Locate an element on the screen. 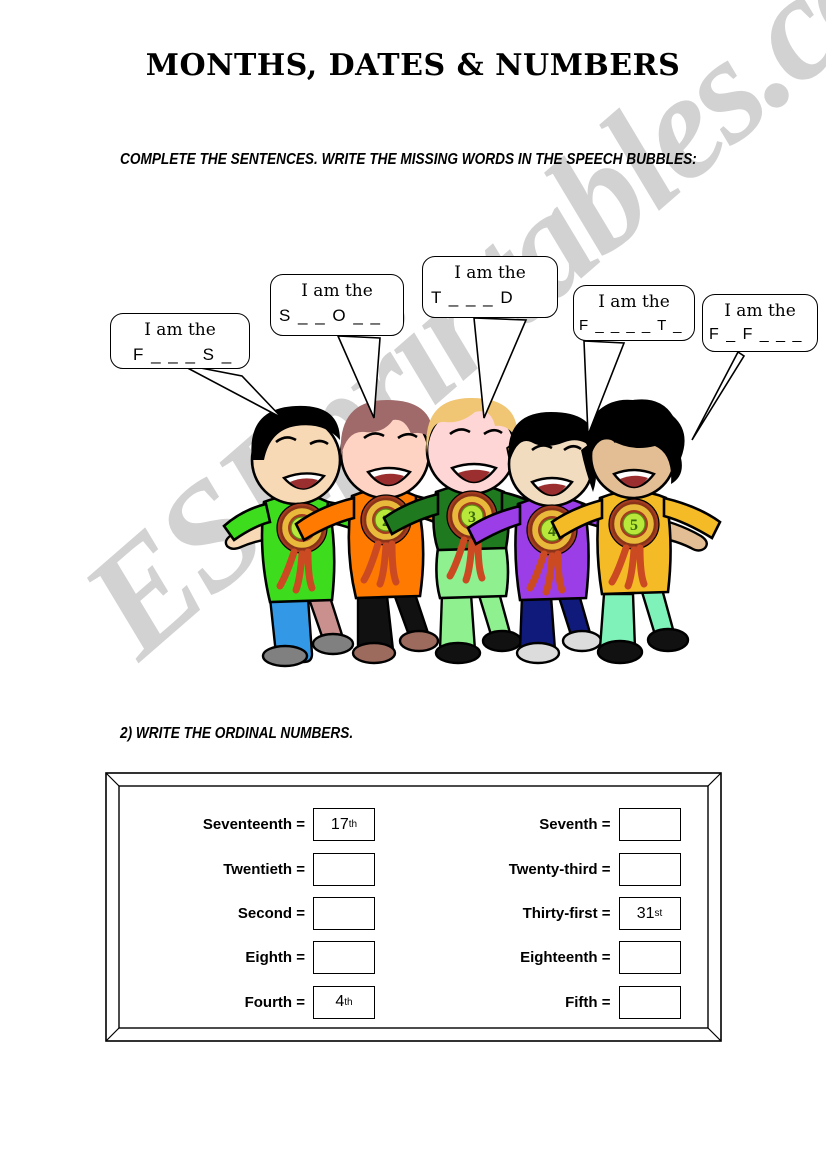  ordinal-answer-suffix: st is located at coordinates (658, 914).